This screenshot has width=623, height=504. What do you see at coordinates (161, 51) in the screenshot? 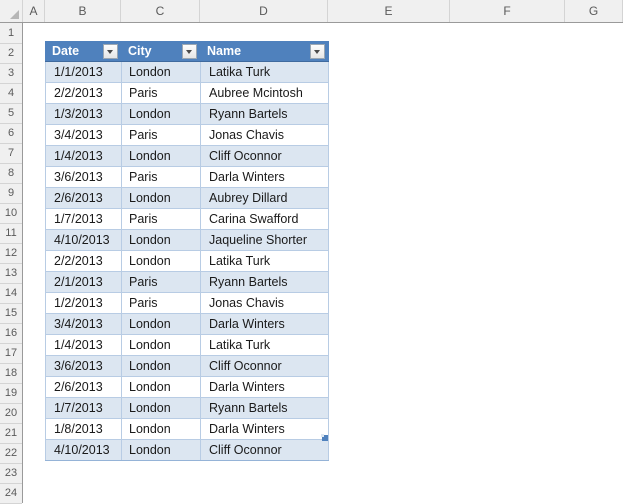
I see `table-column-header-city: City` at bounding box center [161, 51].